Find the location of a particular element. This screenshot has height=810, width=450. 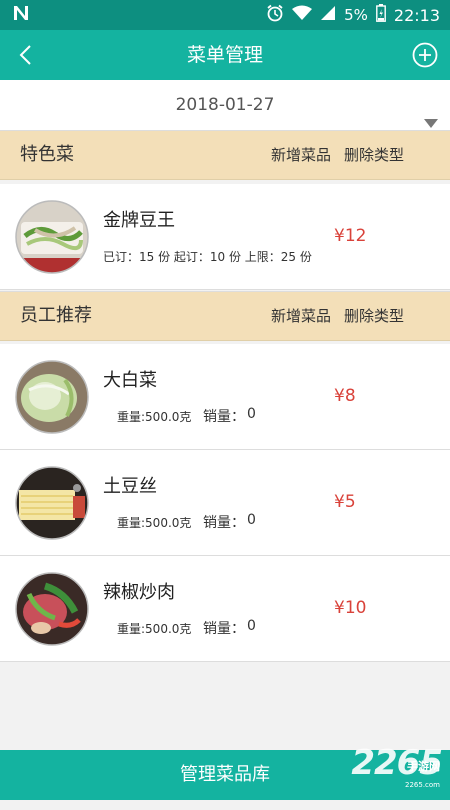

signal-icon is located at coordinates (328, 15).